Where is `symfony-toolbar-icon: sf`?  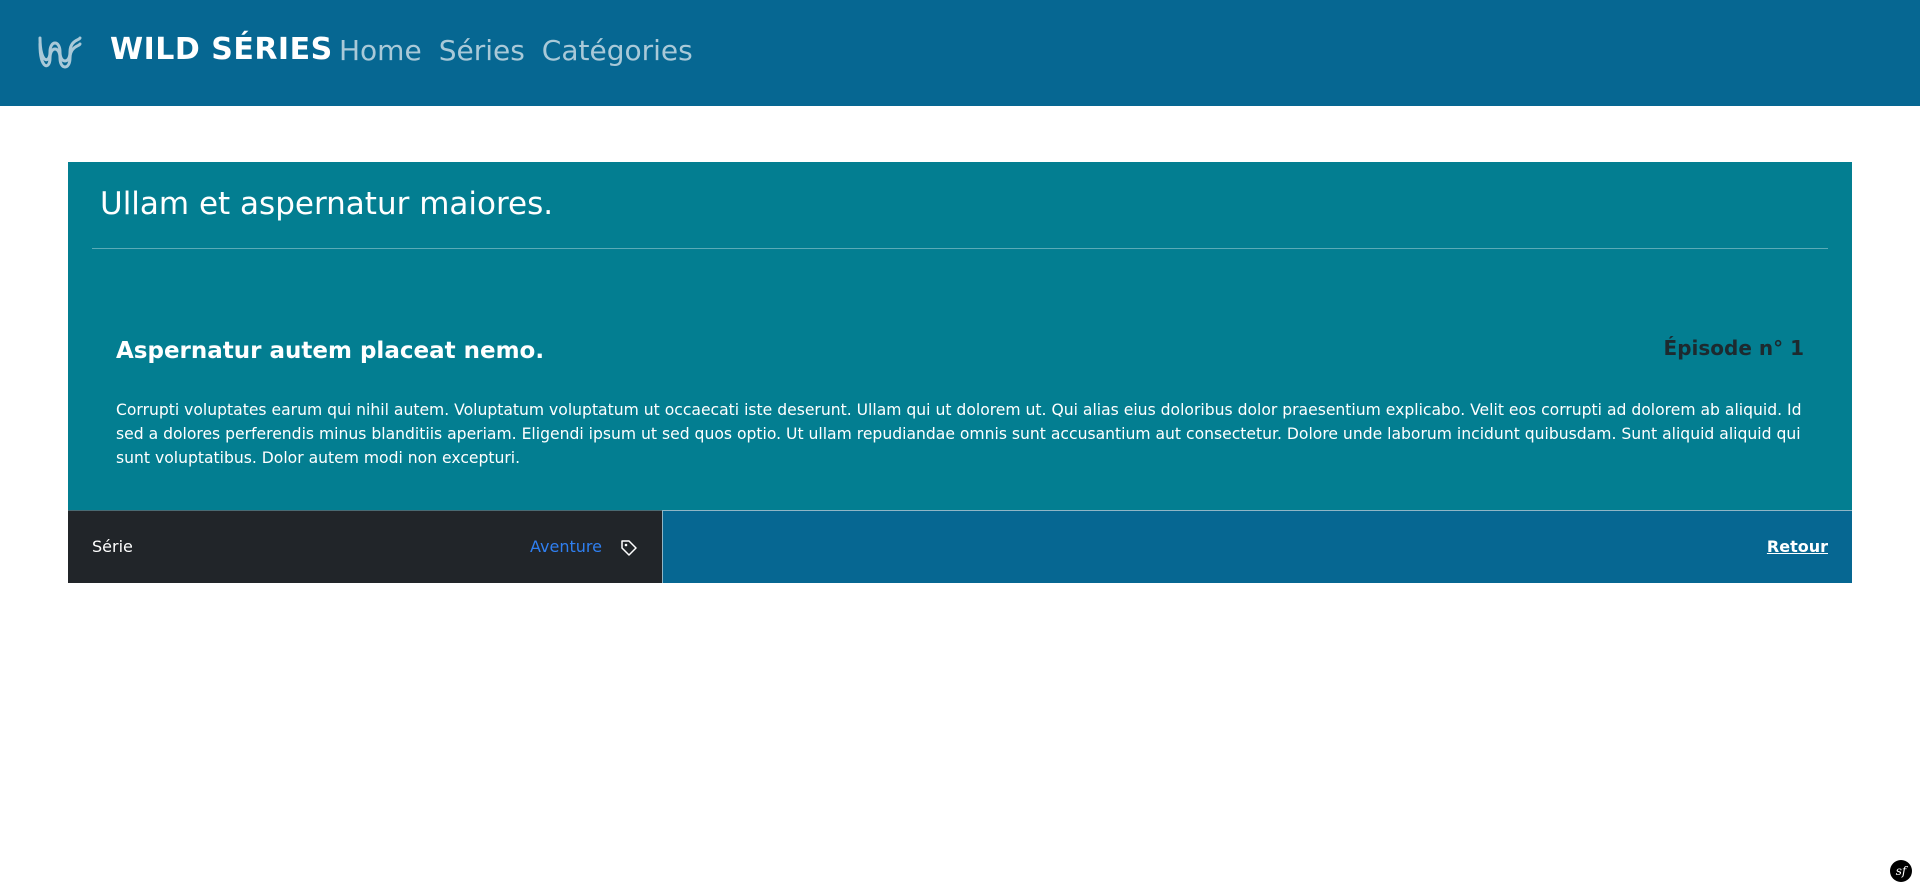 symfony-toolbar-icon: sf is located at coordinates (1901, 871).